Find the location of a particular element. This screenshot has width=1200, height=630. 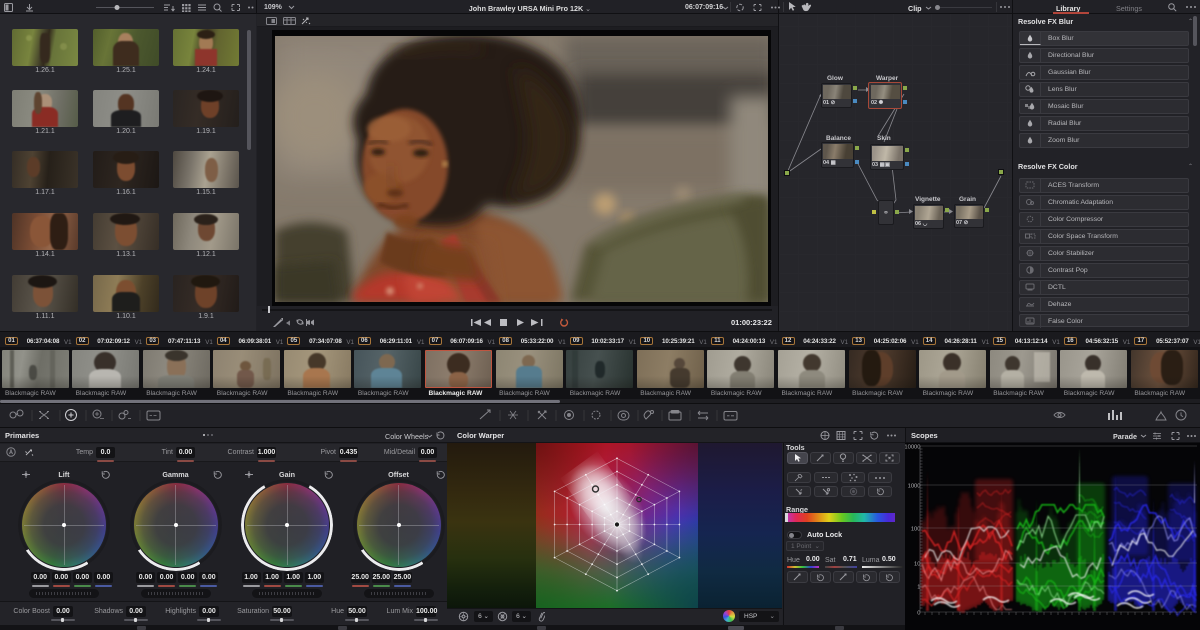

svg-text: 1000 is located at coordinates (914, 486).